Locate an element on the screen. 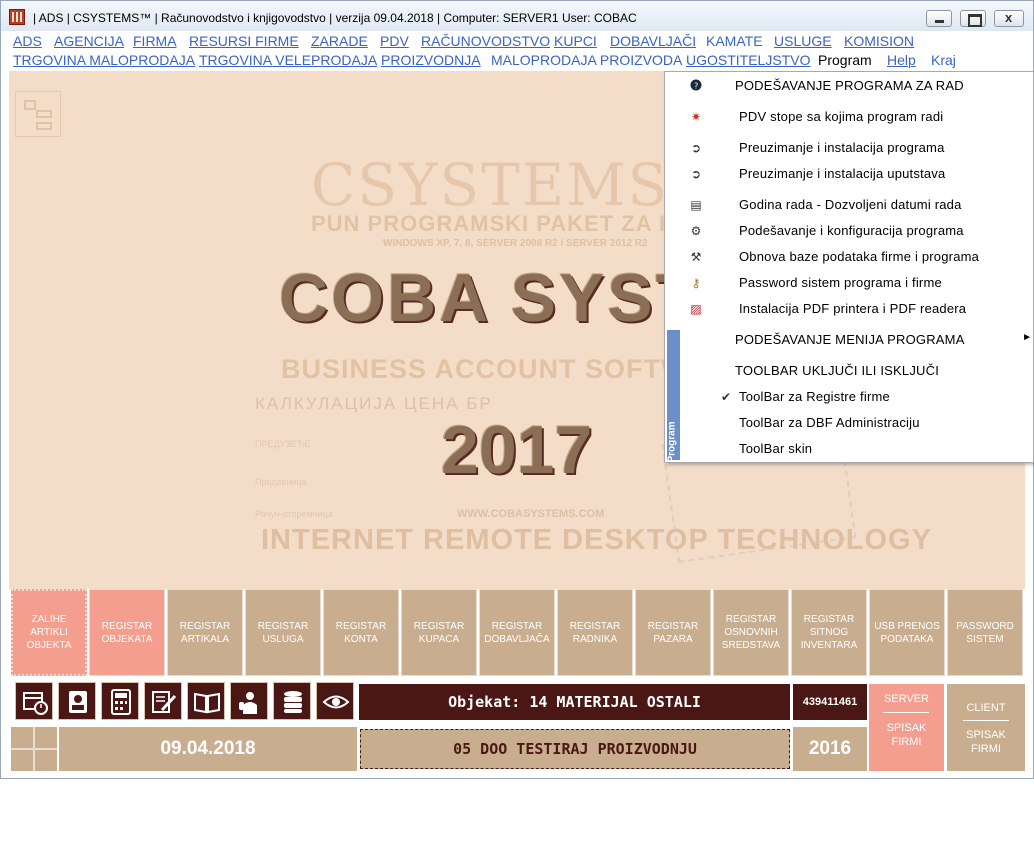 The image size is (1034, 859). menu-proizvodnja: PROIZVODNJA is located at coordinates (431, 60).